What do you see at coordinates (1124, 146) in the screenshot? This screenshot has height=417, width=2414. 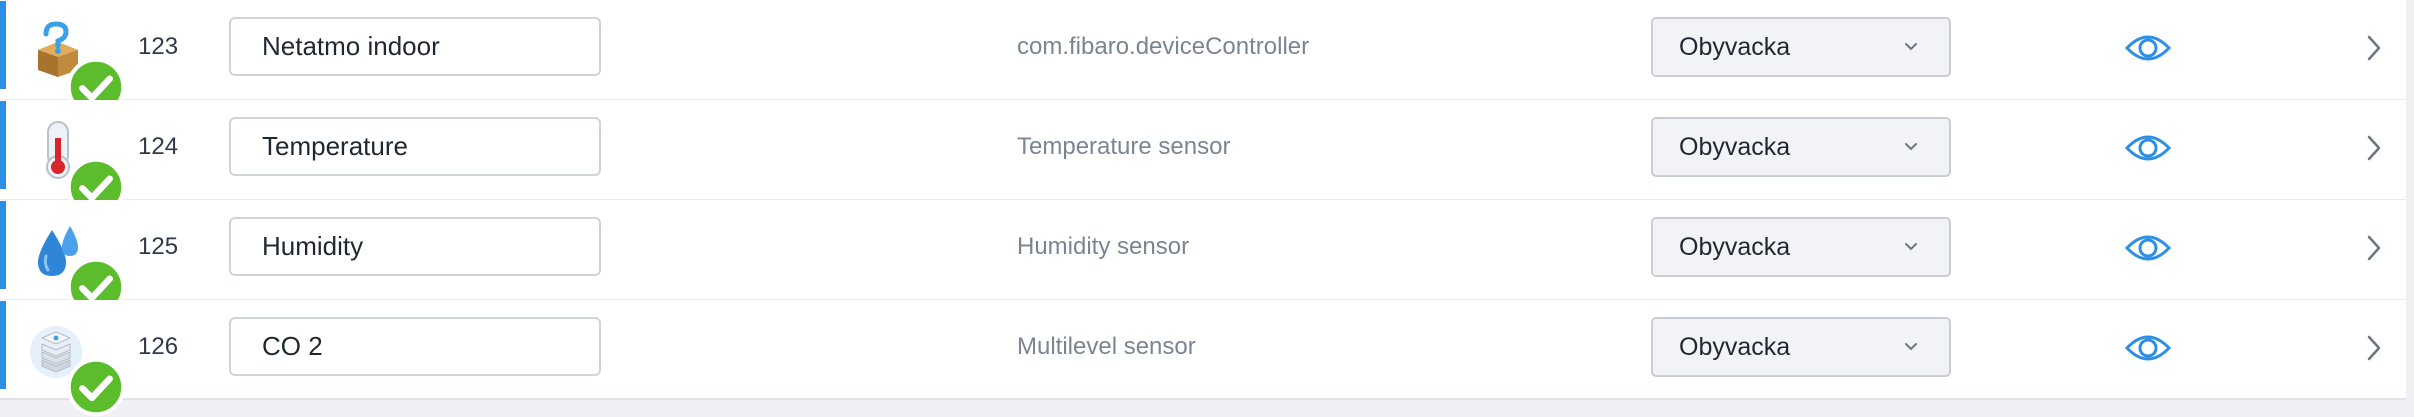 I see `device-type: Temperature sensor` at bounding box center [1124, 146].